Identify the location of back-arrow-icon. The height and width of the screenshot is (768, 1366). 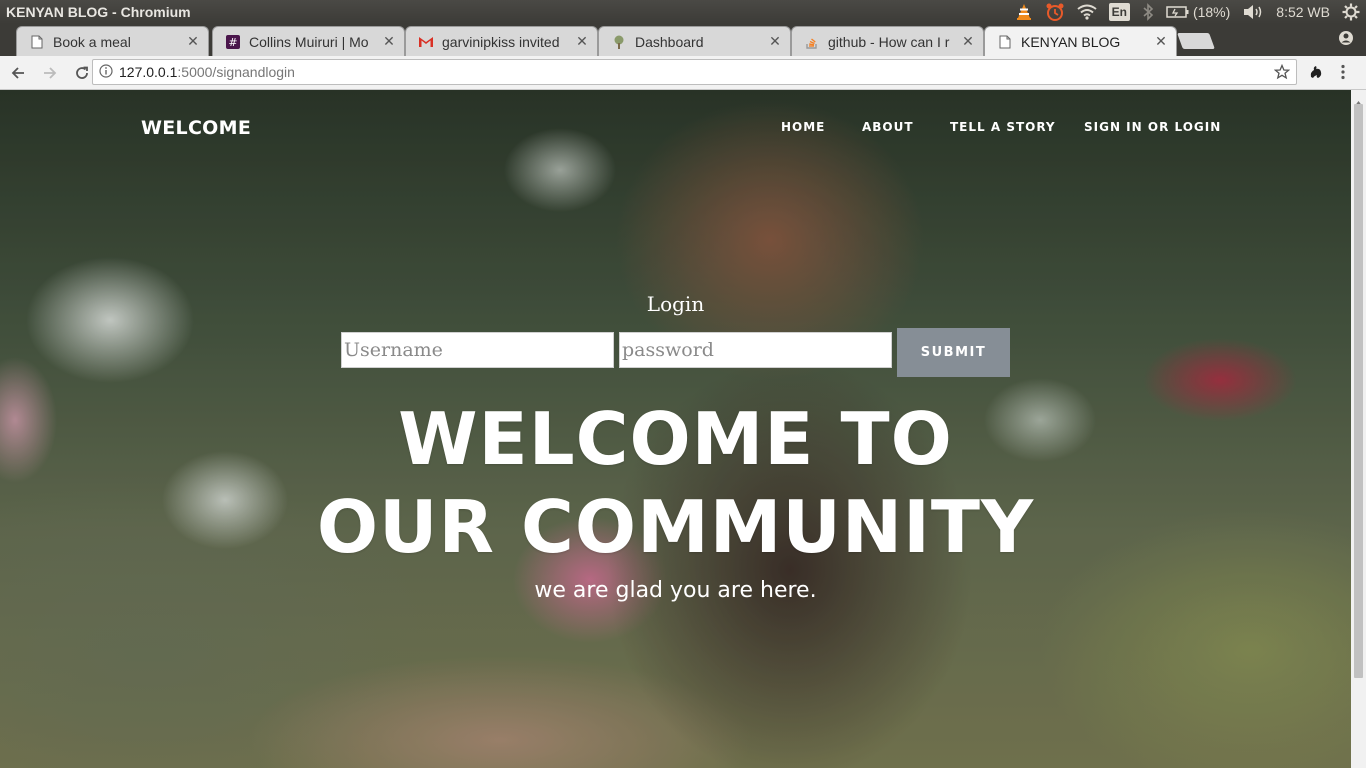
(18, 73).